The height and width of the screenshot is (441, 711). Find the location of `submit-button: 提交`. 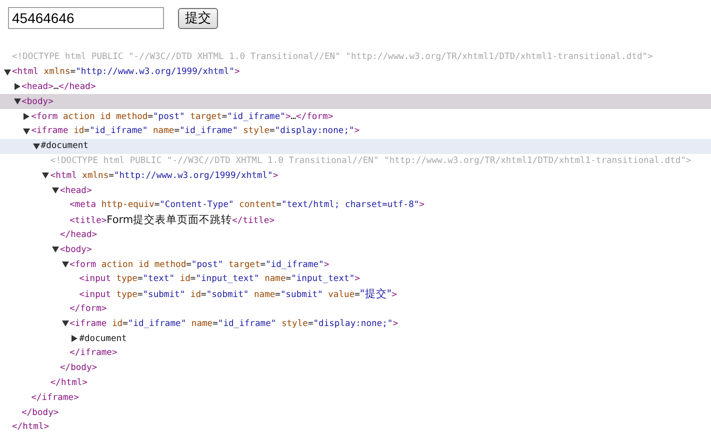

submit-button: 提交 is located at coordinates (198, 18).